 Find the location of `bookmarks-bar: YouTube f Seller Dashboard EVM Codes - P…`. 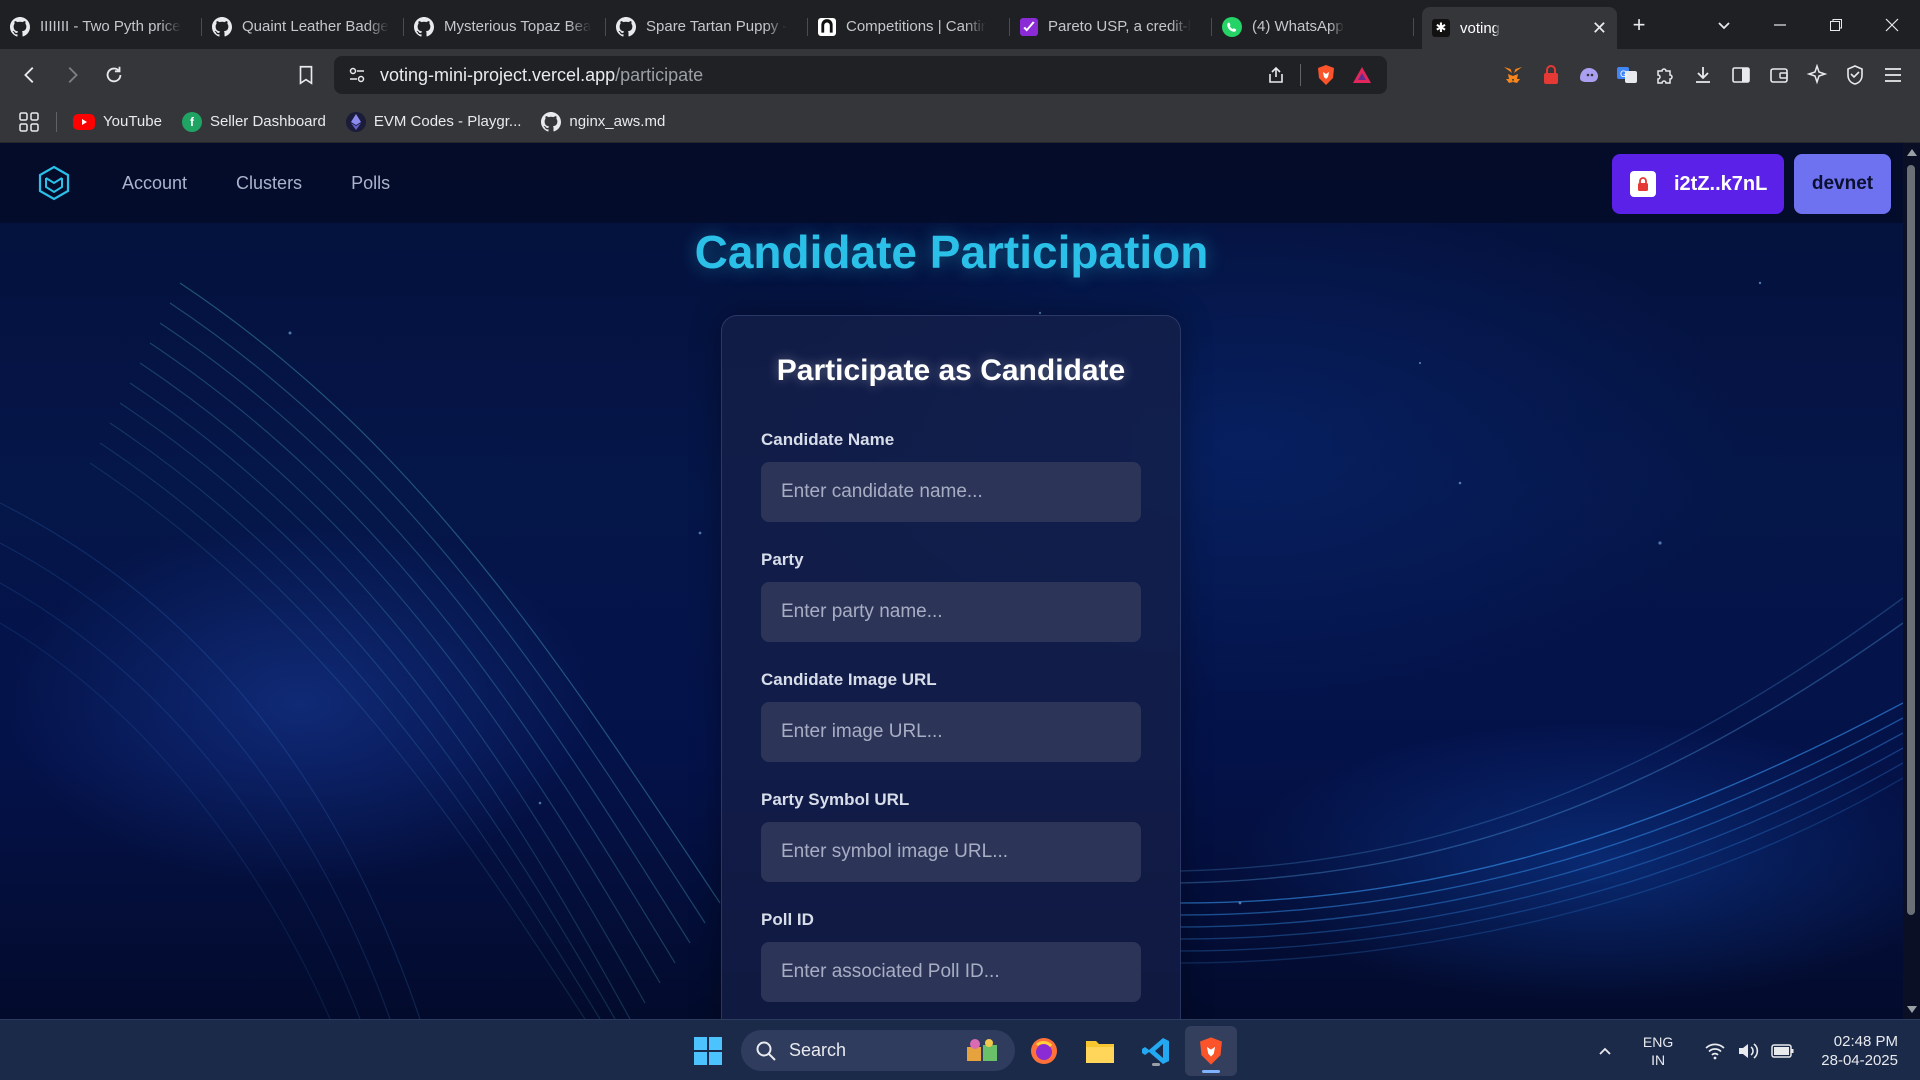

bookmarks-bar: YouTube f Seller Dashboard EVM Codes - P… is located at coordinates (960, 122).